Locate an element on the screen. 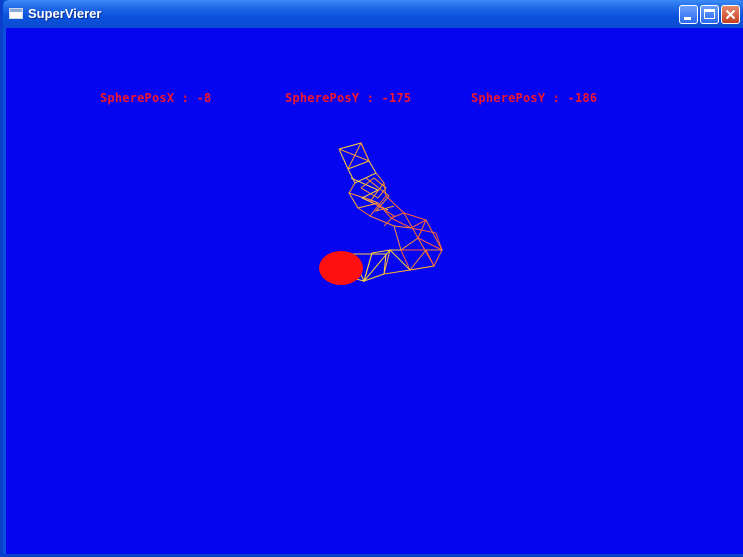  3d-scene is located at coordinates (381, 213).